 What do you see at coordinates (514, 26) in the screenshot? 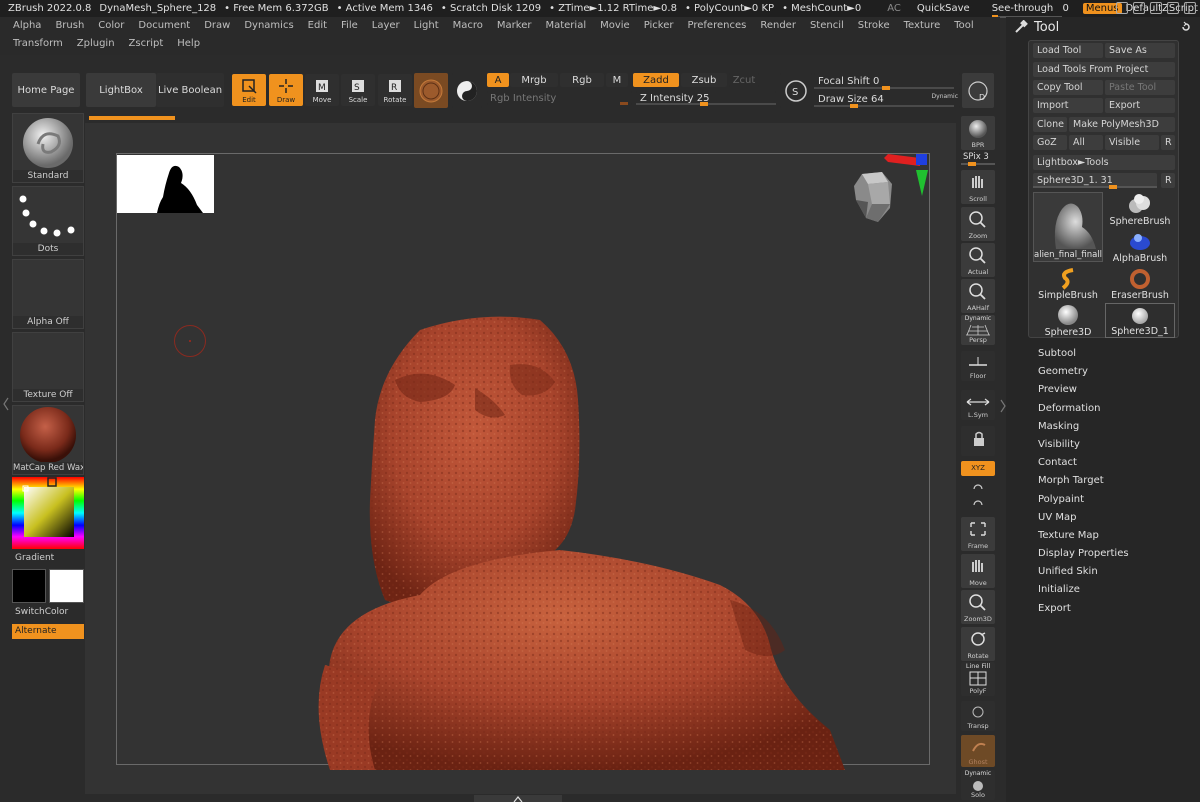
I see `menu-marker: Marker` at bounding box center [514, 26].